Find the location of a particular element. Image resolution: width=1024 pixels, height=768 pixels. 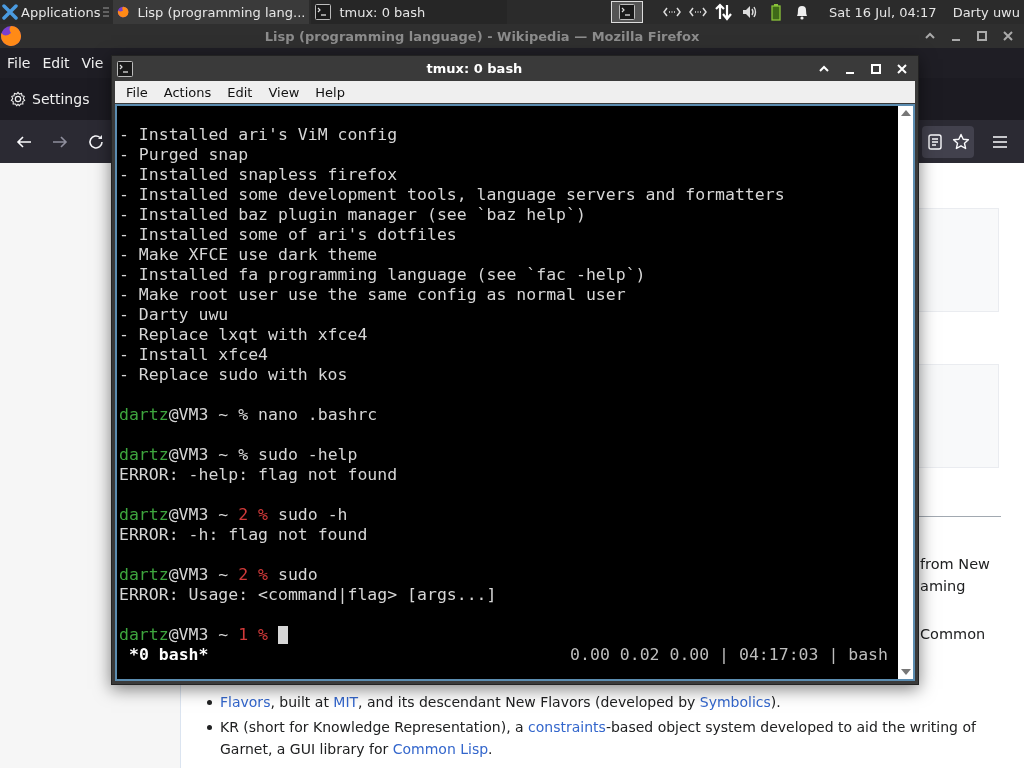

taskbar-button: tmux: 0 bash is located at coordinates (409, 12).